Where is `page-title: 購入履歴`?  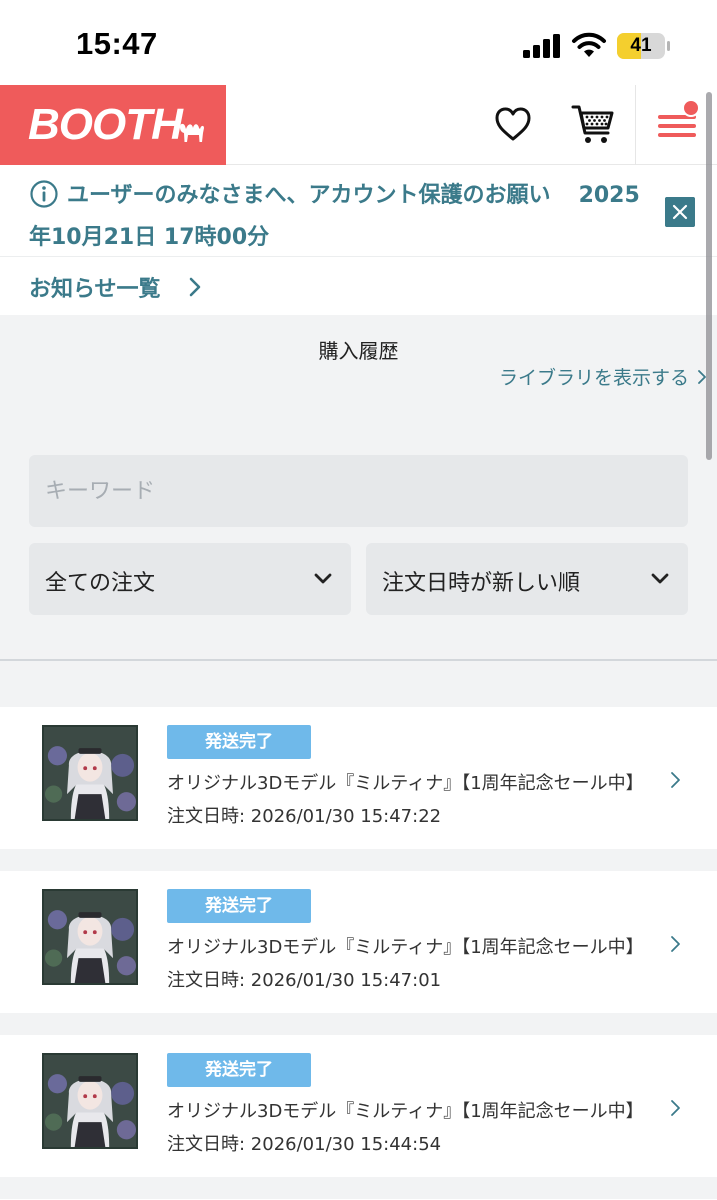 page-title: 購入履歴 is located at coordinates (358, 351).